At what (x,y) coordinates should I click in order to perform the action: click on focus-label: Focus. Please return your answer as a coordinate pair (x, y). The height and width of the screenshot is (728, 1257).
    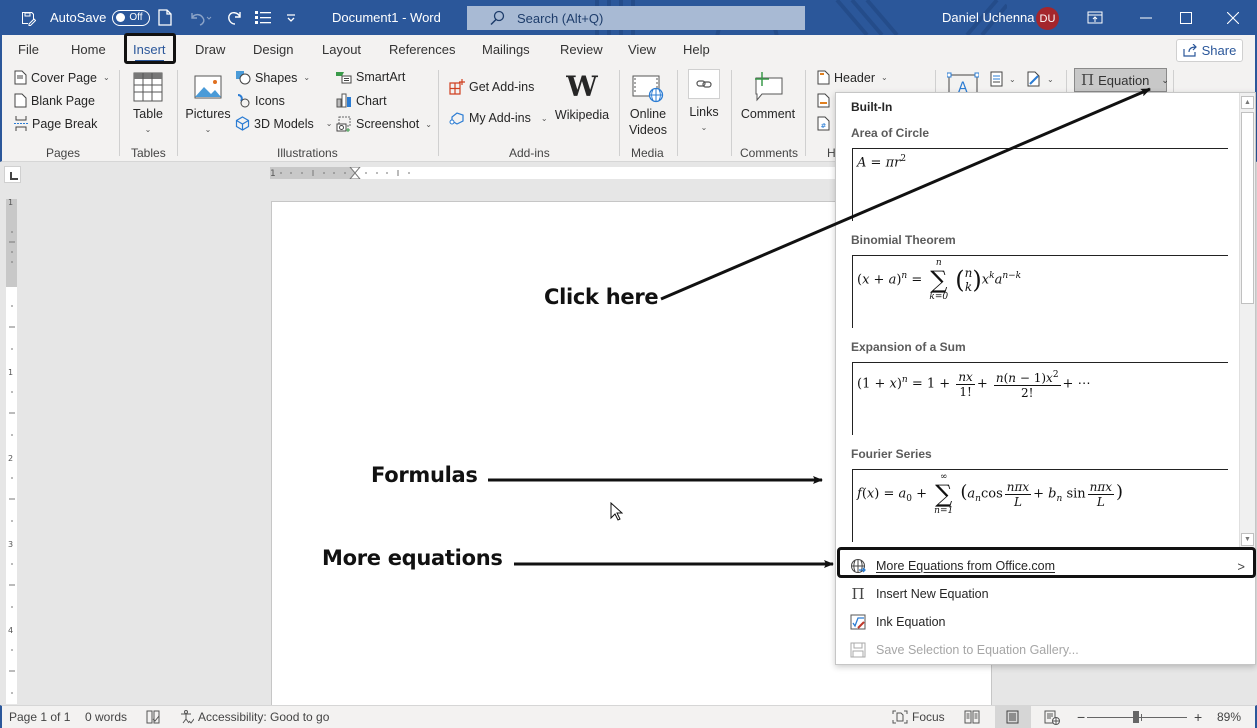
    Looking at the image, I should click on (928, 717).